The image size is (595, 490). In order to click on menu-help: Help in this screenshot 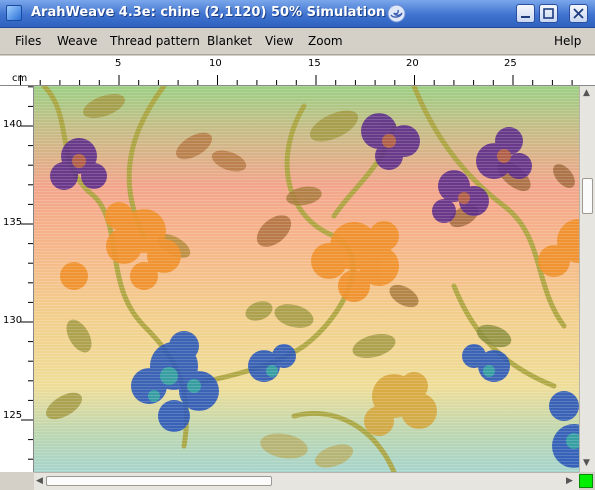, I will do `click(567, 41)`.